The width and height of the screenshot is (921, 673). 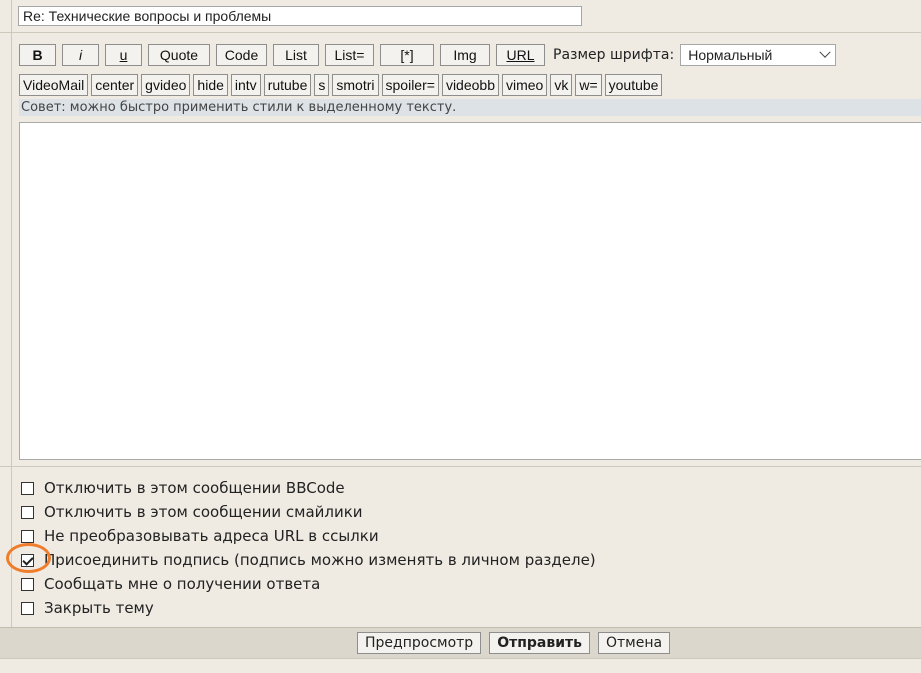 What do you see at coordinates (37, 55) in the screenshot?
I see `bold-button: B` at bounding box center [37, 55].